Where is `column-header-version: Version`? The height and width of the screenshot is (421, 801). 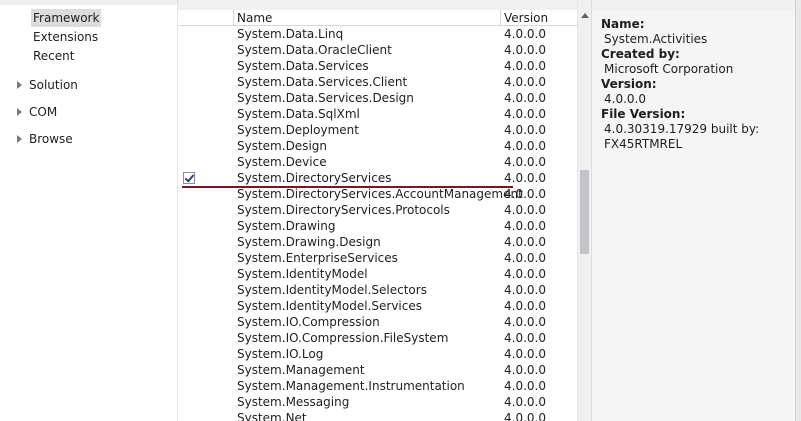
column-header-version: Version is located at coordinates (539, 18).